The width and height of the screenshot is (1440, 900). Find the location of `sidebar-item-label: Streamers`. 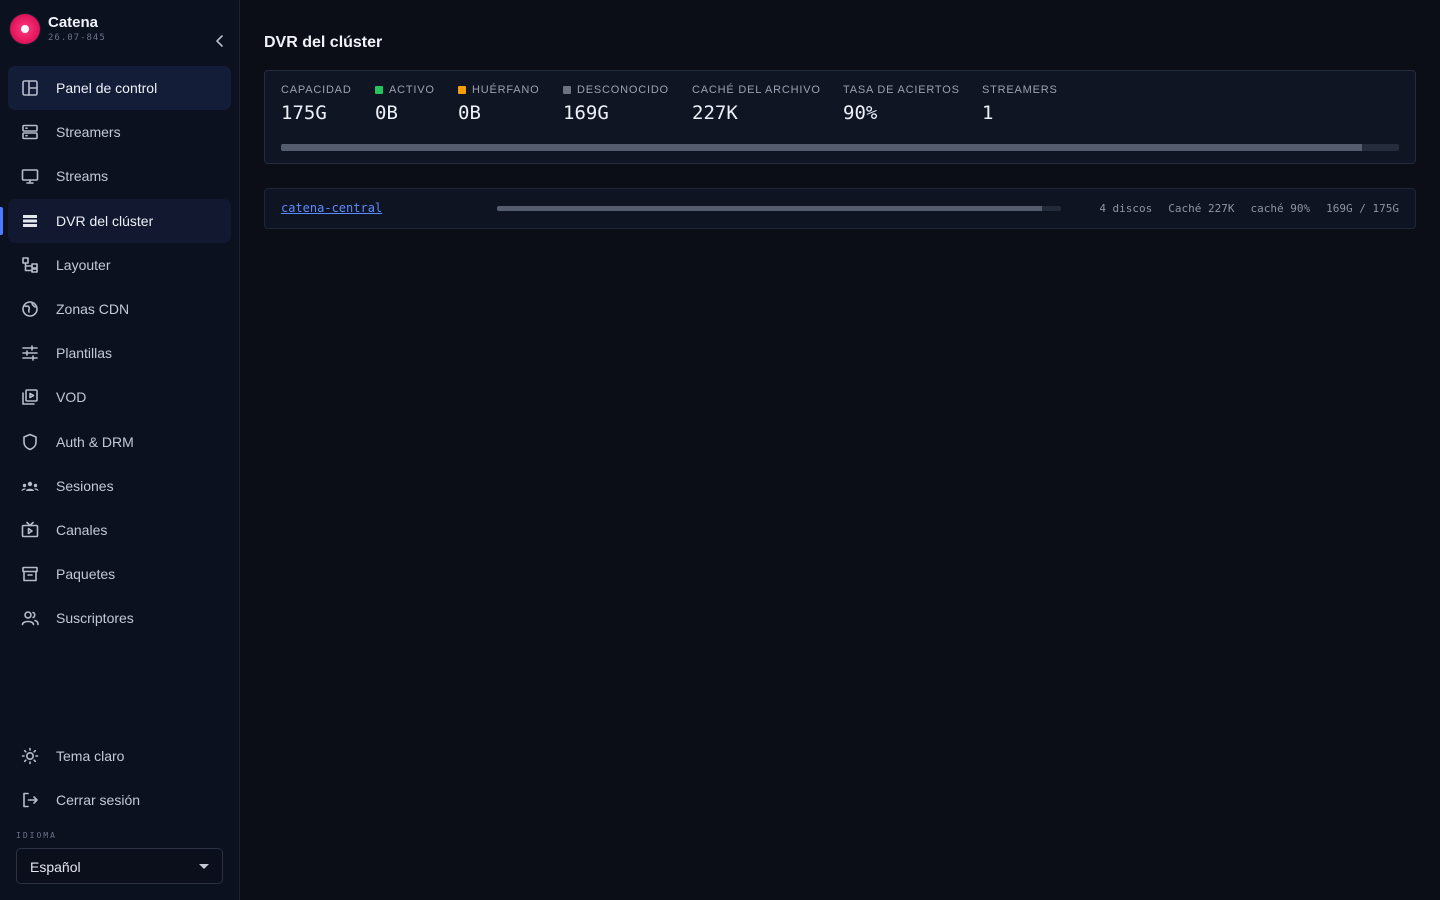

sidebar-item-label: Streamers is located at coordinates (88, 132).